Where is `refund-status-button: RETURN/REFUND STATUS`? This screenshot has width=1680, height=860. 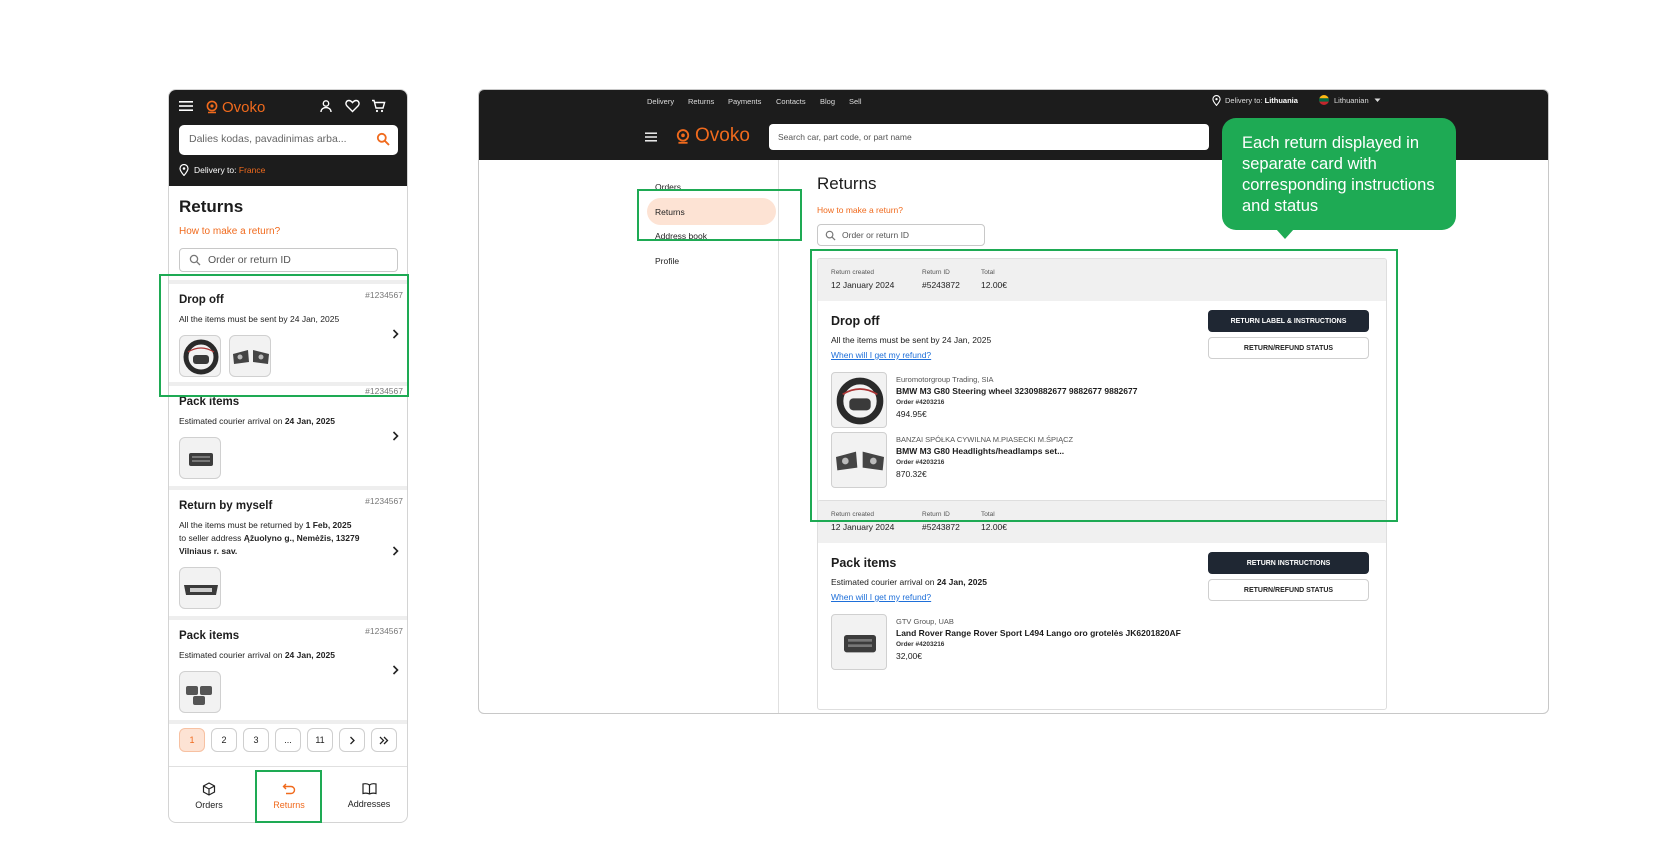 refund-status-button: RETURN/REFUND STATUS is located at coordinates (1288, 590).